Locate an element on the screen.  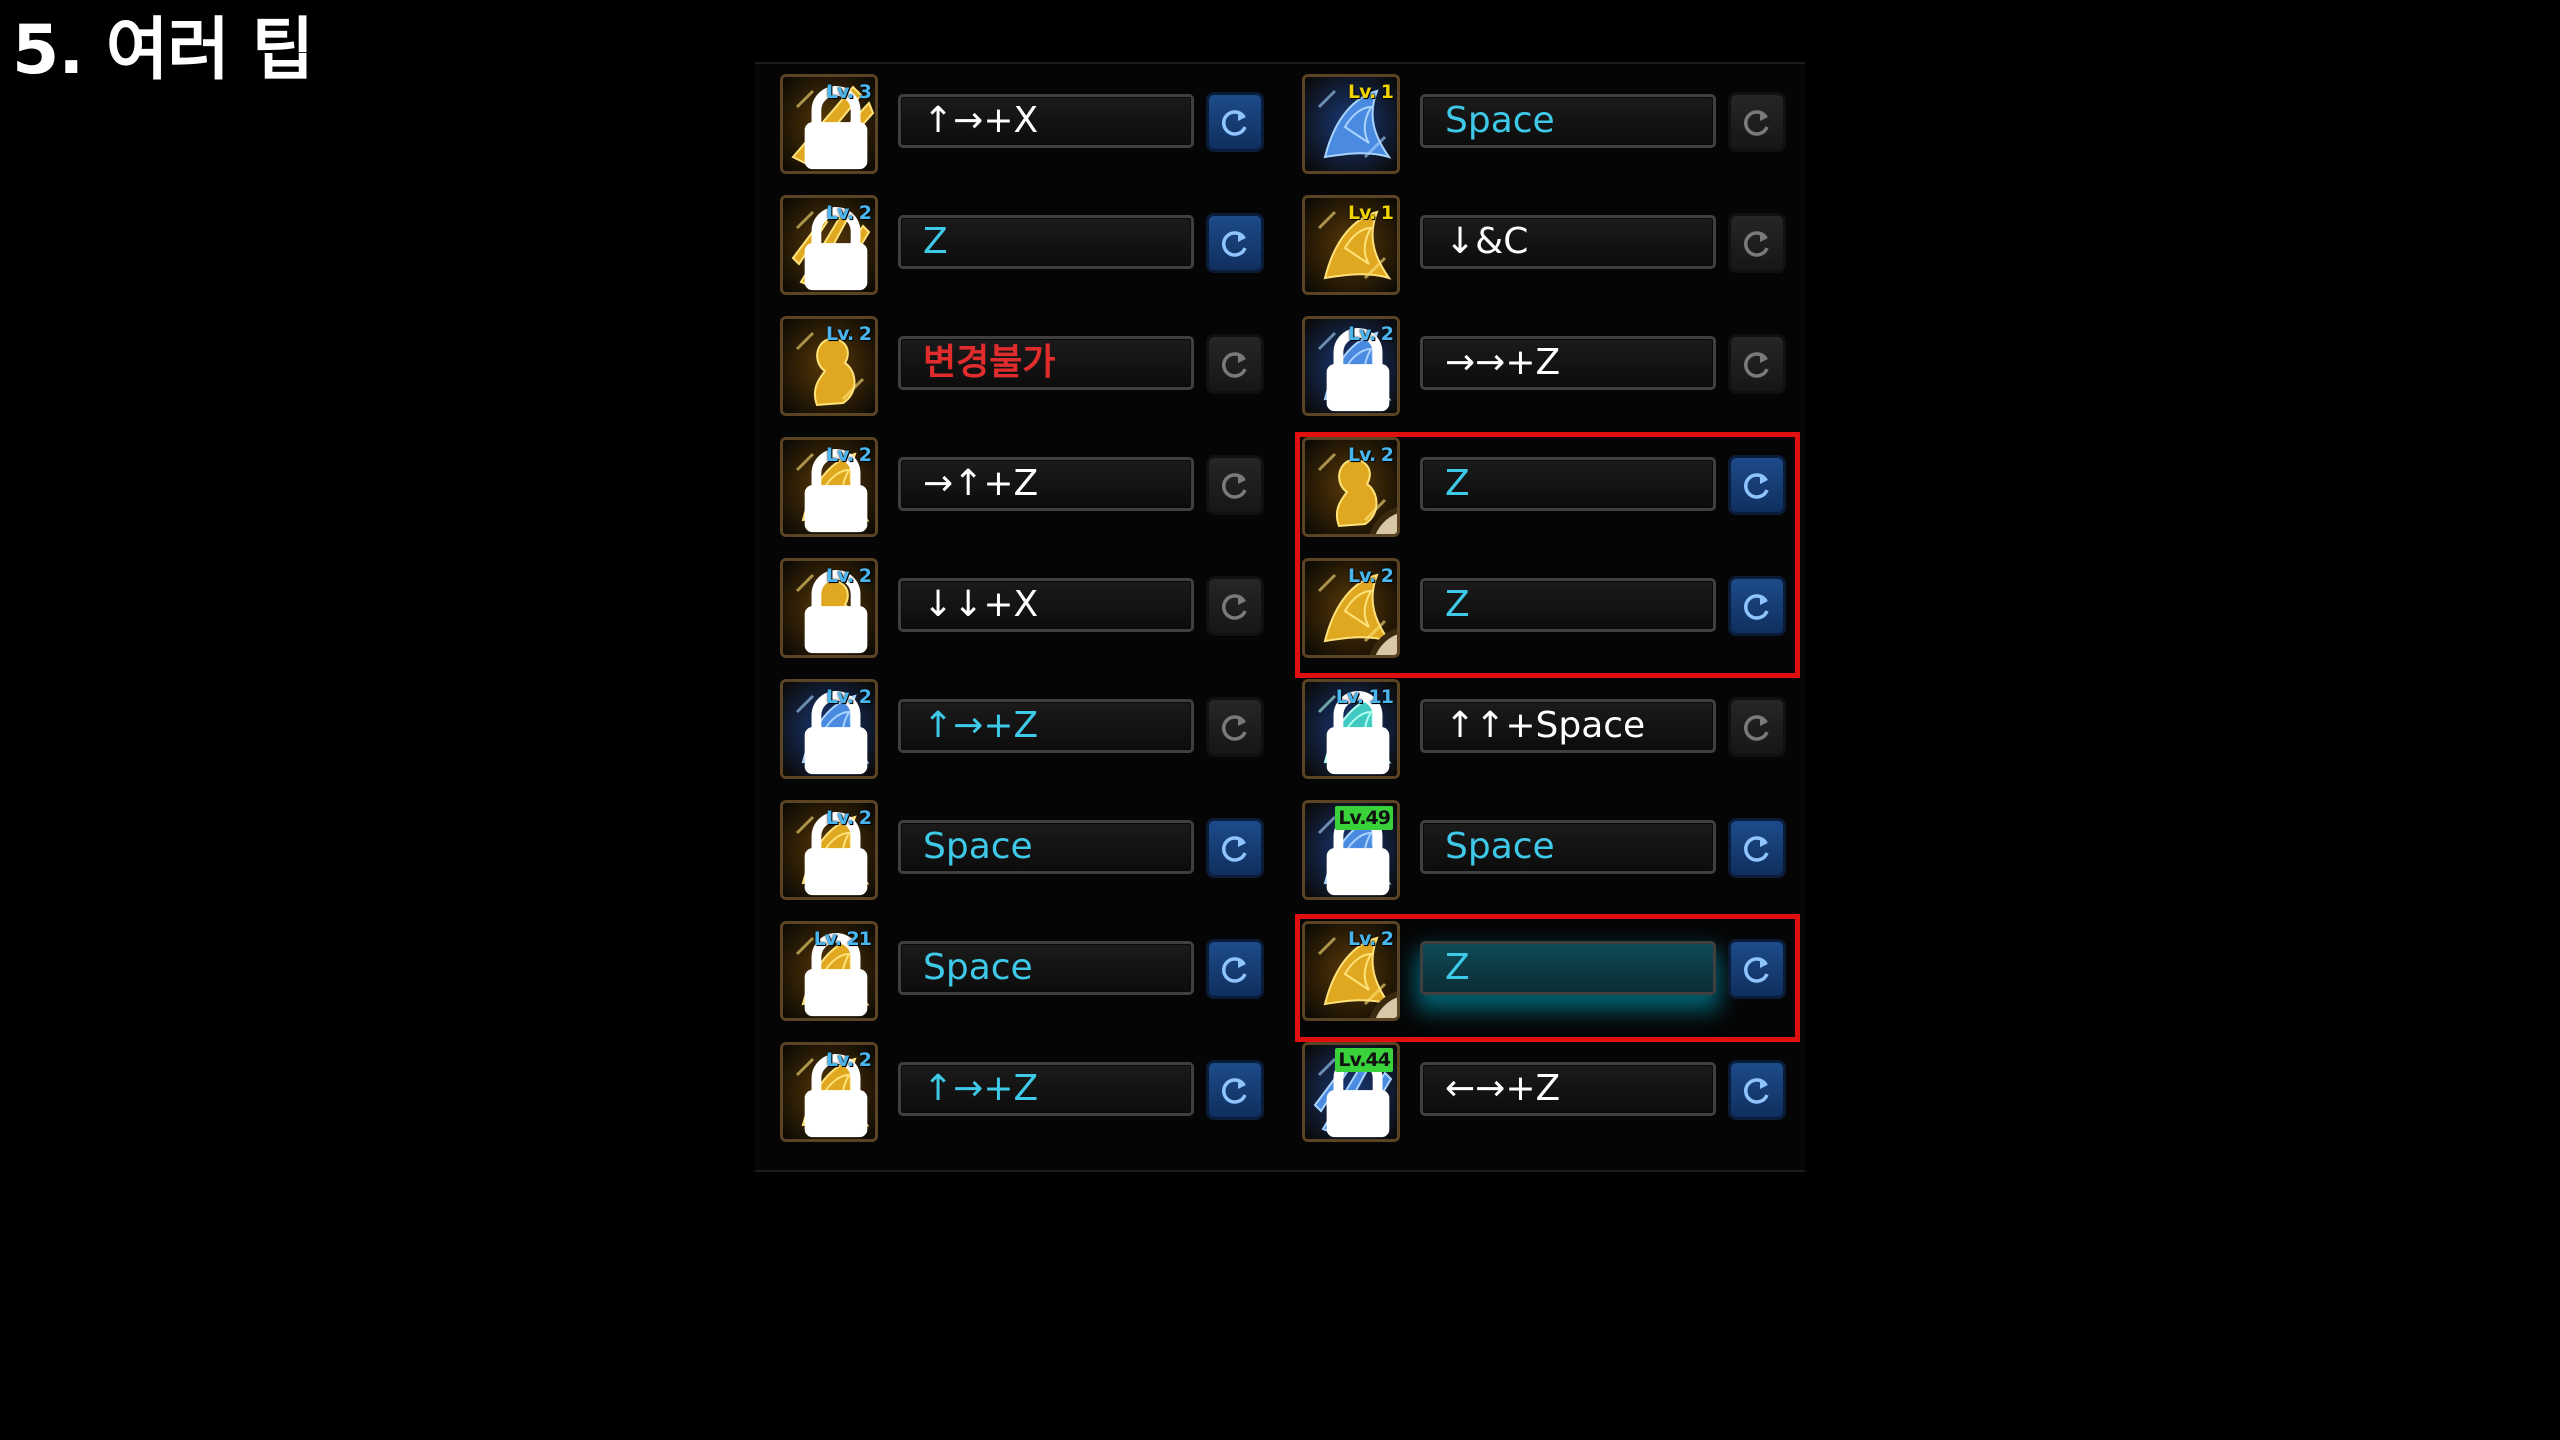
command-text: 변경불가 is located at coordinates (989, 362).